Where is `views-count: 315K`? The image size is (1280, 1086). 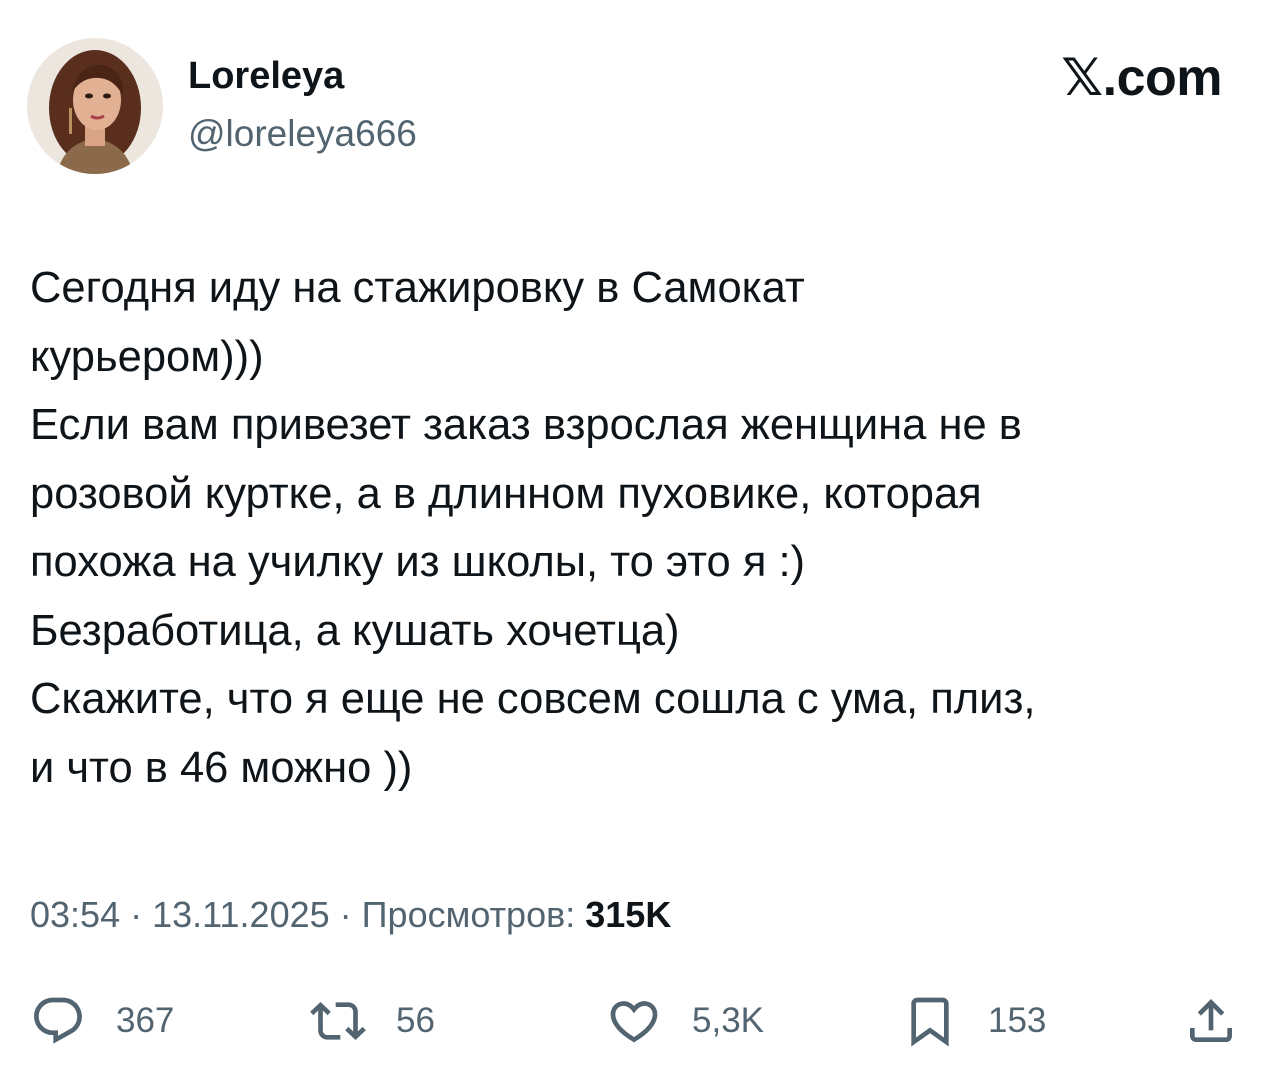 views-count: 315K is located at coordinates (628, 914).